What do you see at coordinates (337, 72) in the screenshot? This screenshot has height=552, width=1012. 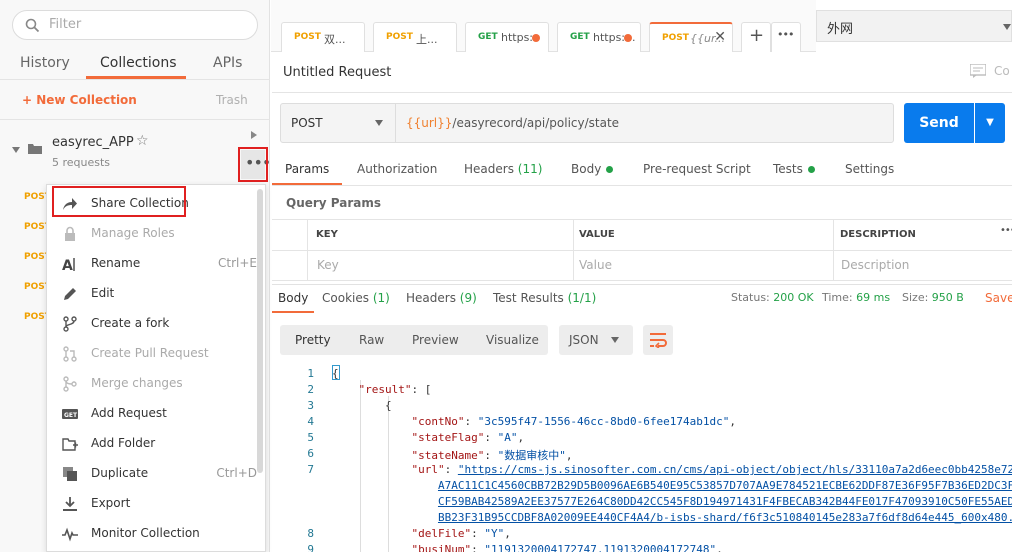 I see `request-title: Untitled Request` at bounding box center [337, 72].